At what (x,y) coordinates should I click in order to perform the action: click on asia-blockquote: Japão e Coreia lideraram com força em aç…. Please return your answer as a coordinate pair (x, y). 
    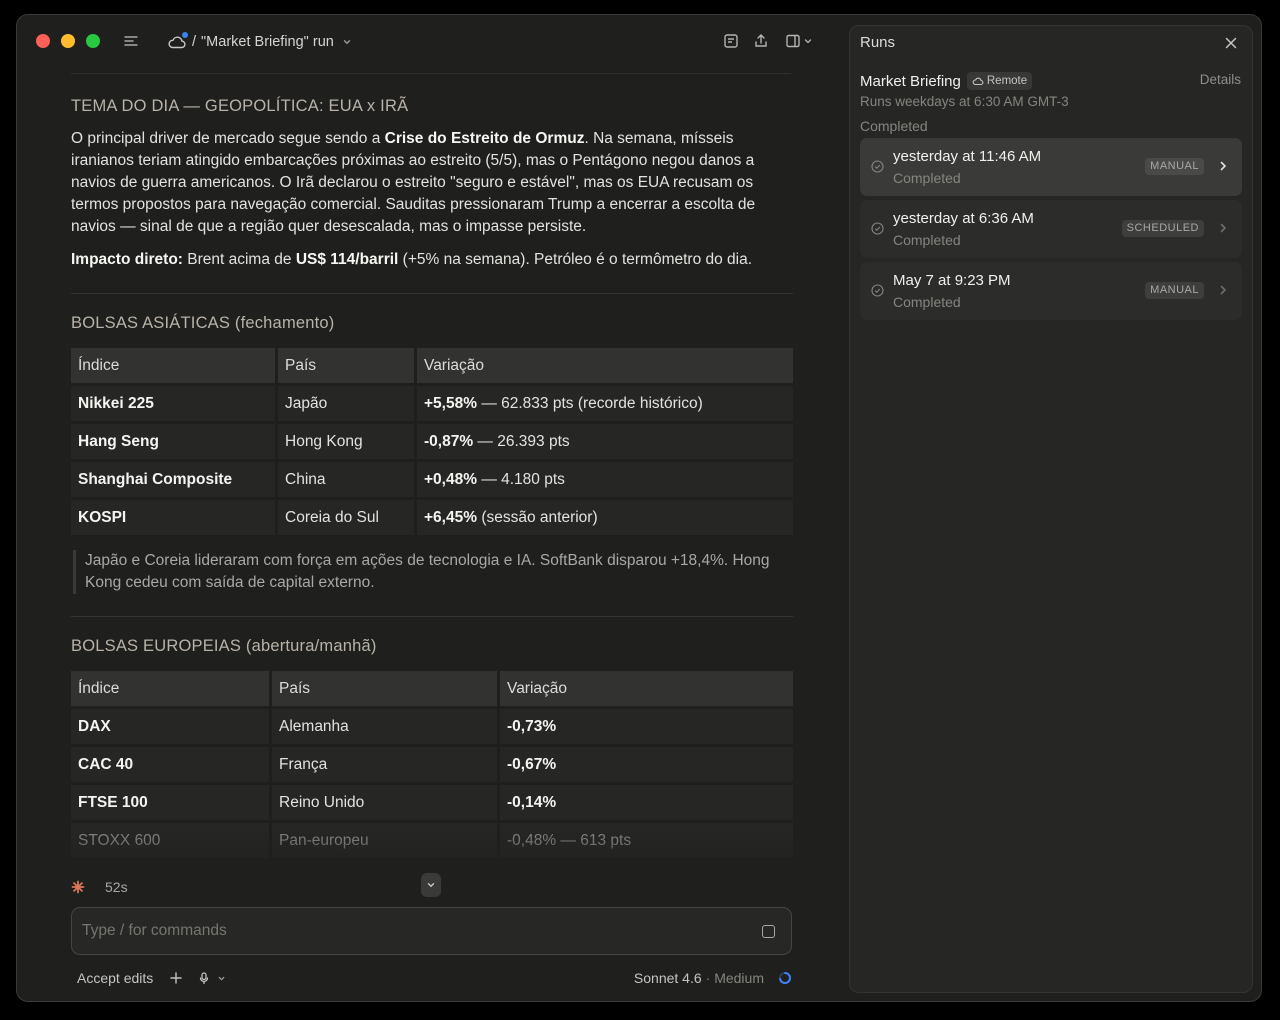
    Looking at the image, I should click on (433, 572).